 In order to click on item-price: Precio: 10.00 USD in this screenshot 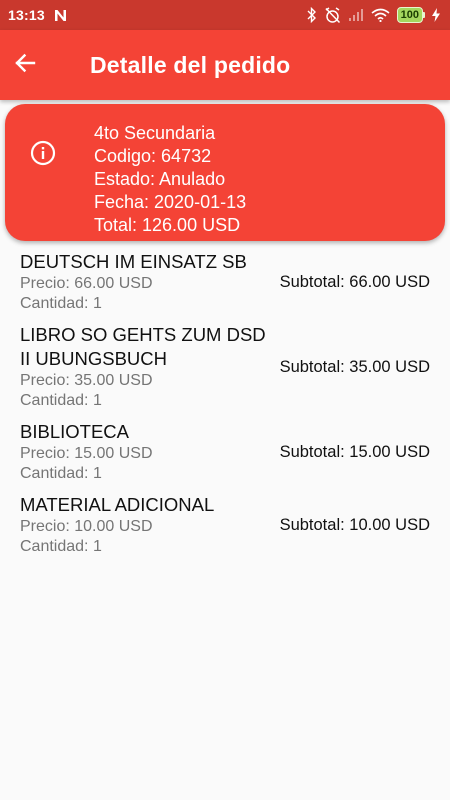, I will do `click(86, 526)`.